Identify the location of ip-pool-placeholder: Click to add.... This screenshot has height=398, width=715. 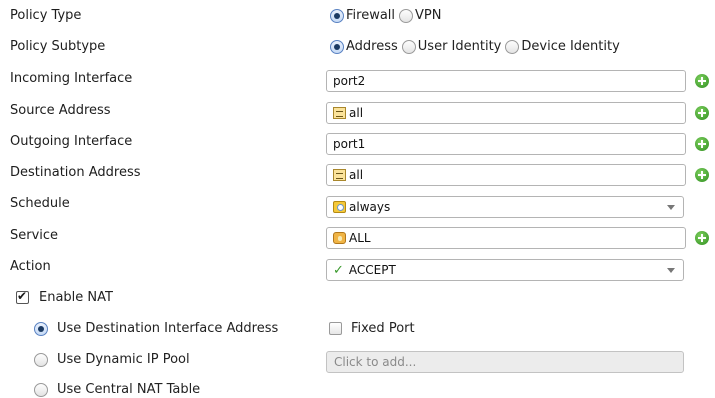
(375, 362).